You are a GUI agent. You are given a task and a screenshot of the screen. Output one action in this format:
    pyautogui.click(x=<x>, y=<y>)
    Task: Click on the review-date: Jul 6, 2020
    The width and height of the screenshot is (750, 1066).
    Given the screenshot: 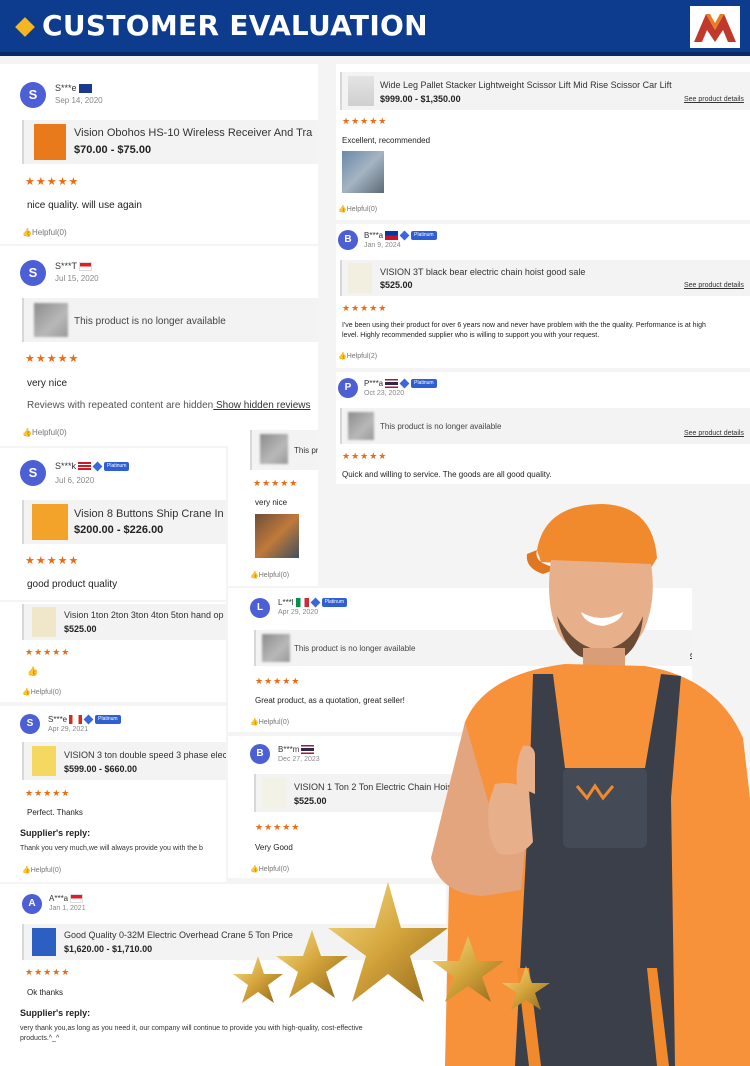 What is the action you would take?
    pyautogui.click(x=75, y=480)
    